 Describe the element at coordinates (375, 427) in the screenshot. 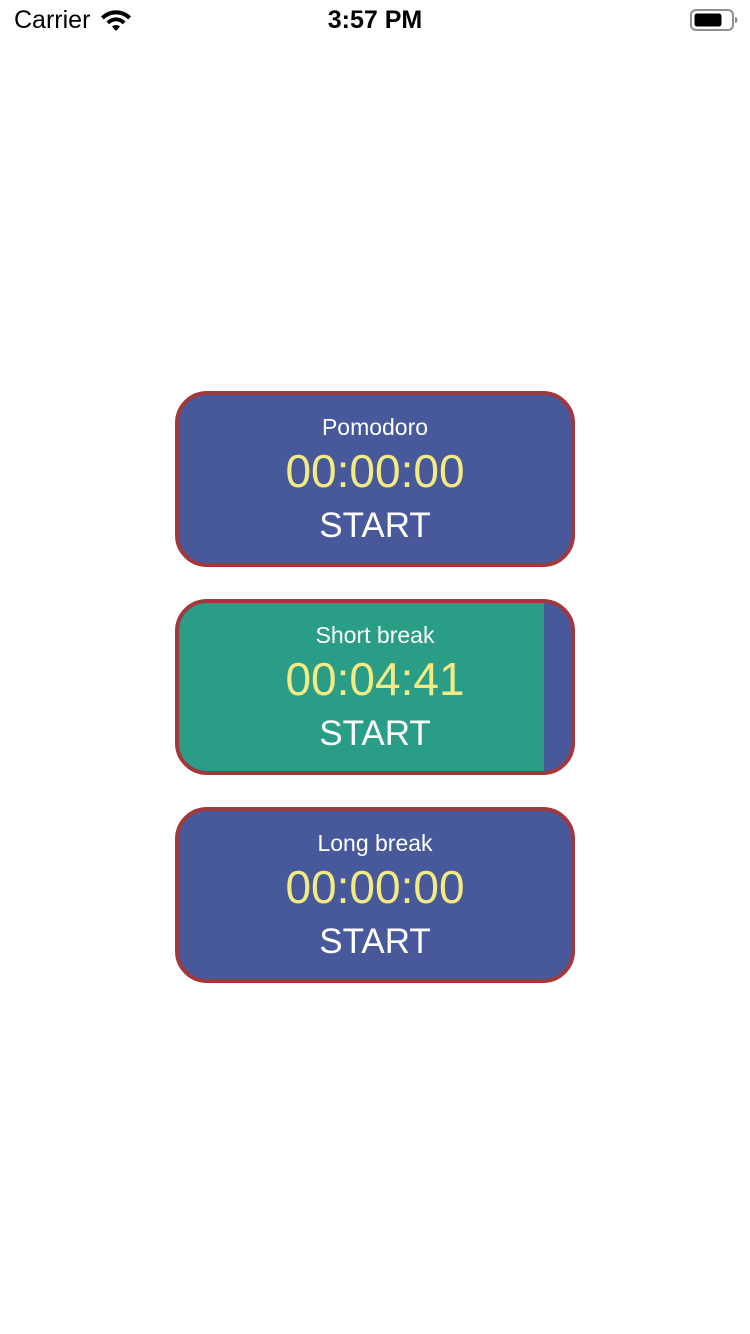

I see `pomodoro-label: Pomodoro` at that location.